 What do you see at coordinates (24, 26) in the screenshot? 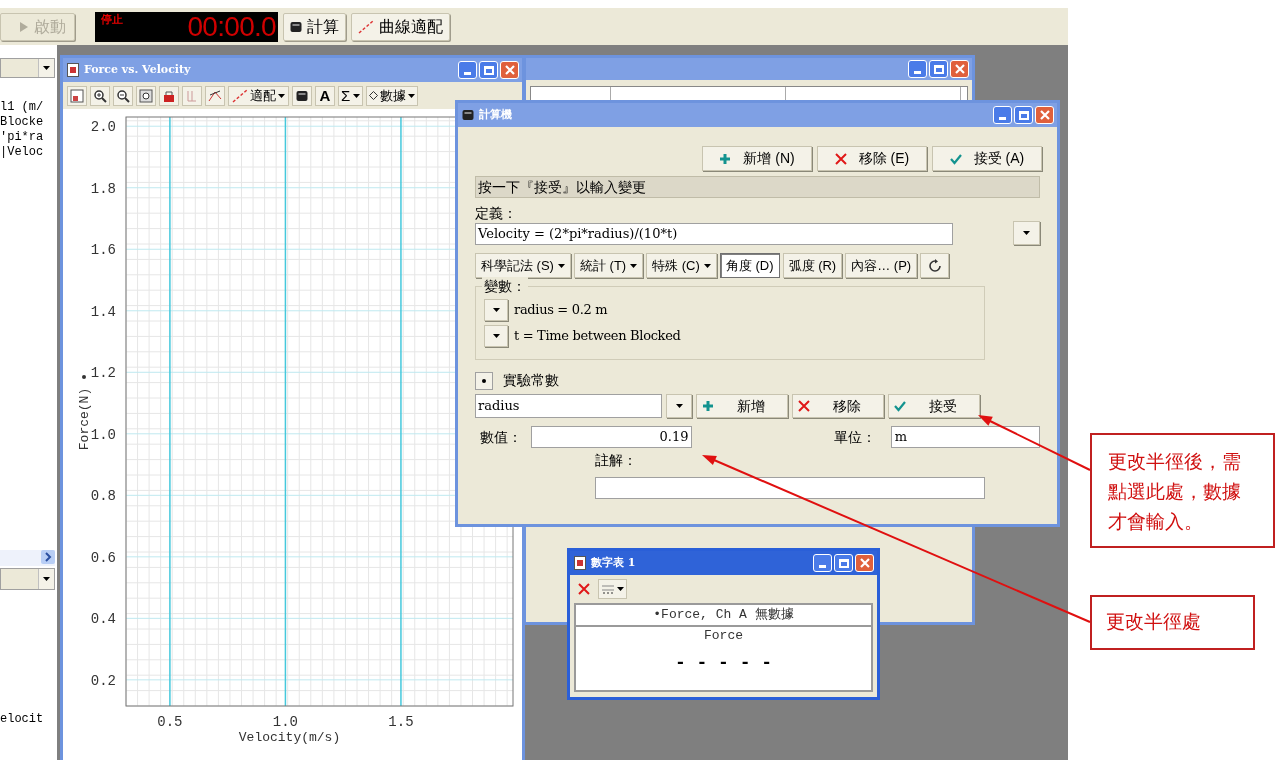
I see `play-icon` at bounding box center [24, 26].